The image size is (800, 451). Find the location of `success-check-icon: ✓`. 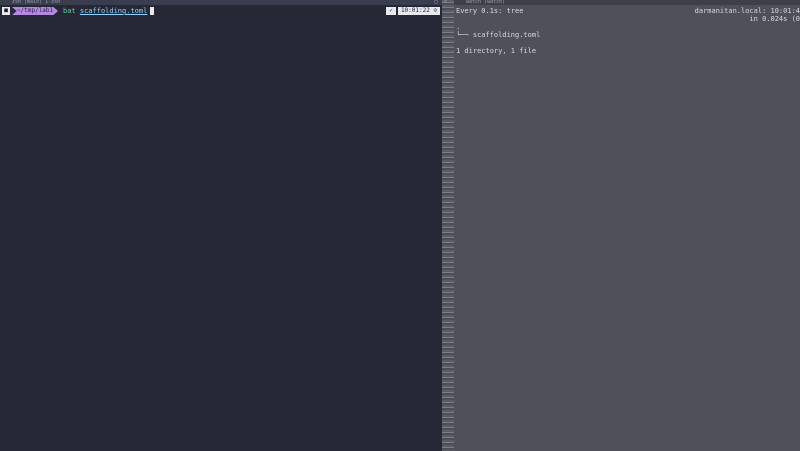

success-check-icon: ✓ is located at coordinates (391, 11).